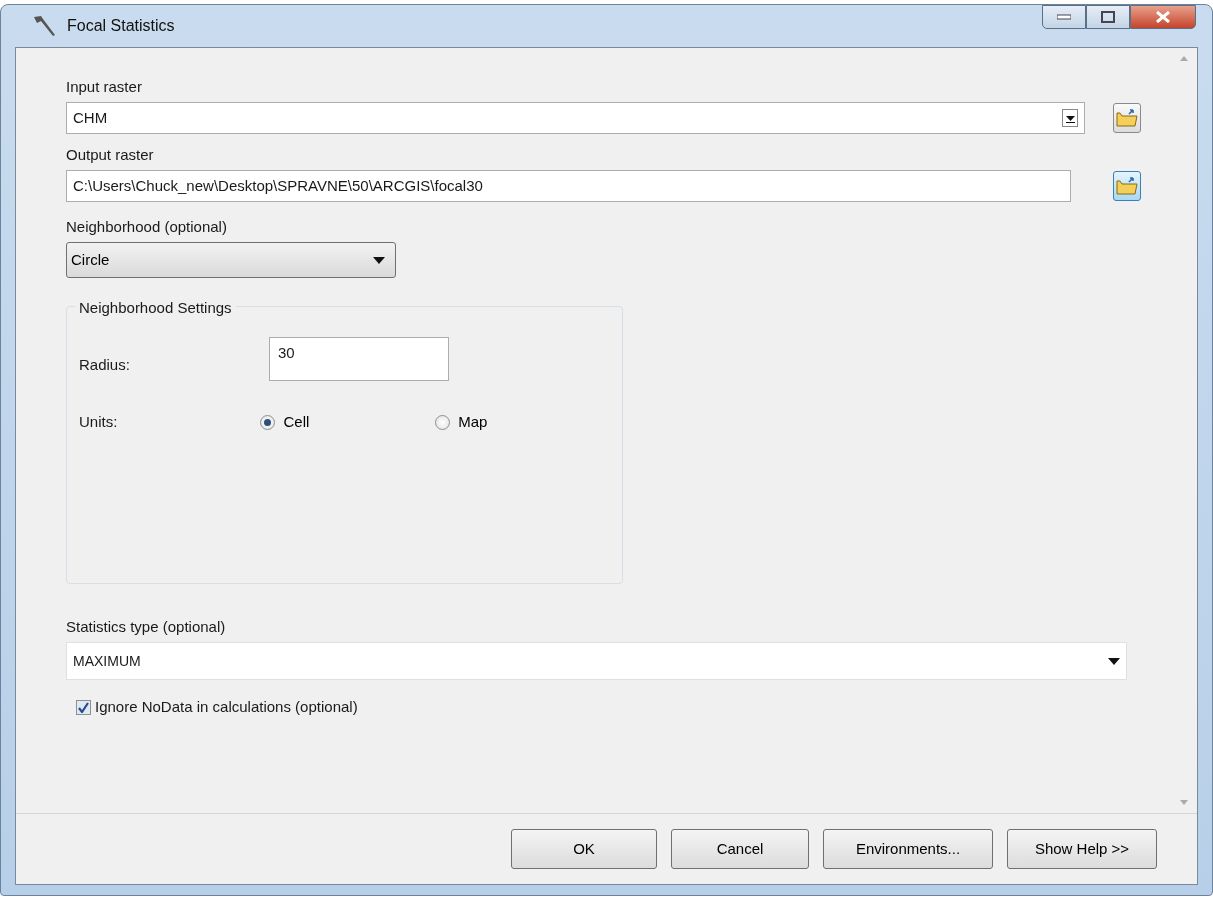 This screenshot has width=1213, height=920. What do you see at coordinates (110, 155) in the screenshot?
I see `output-raster-label: Output raster` at bounding box center [110, 155].